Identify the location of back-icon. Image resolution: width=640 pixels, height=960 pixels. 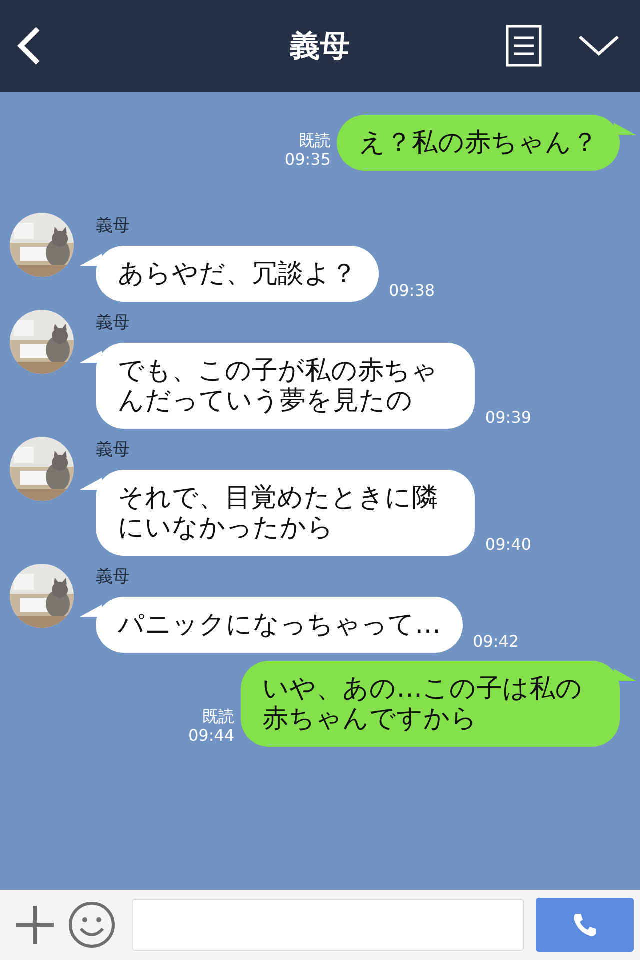
(29, 46).